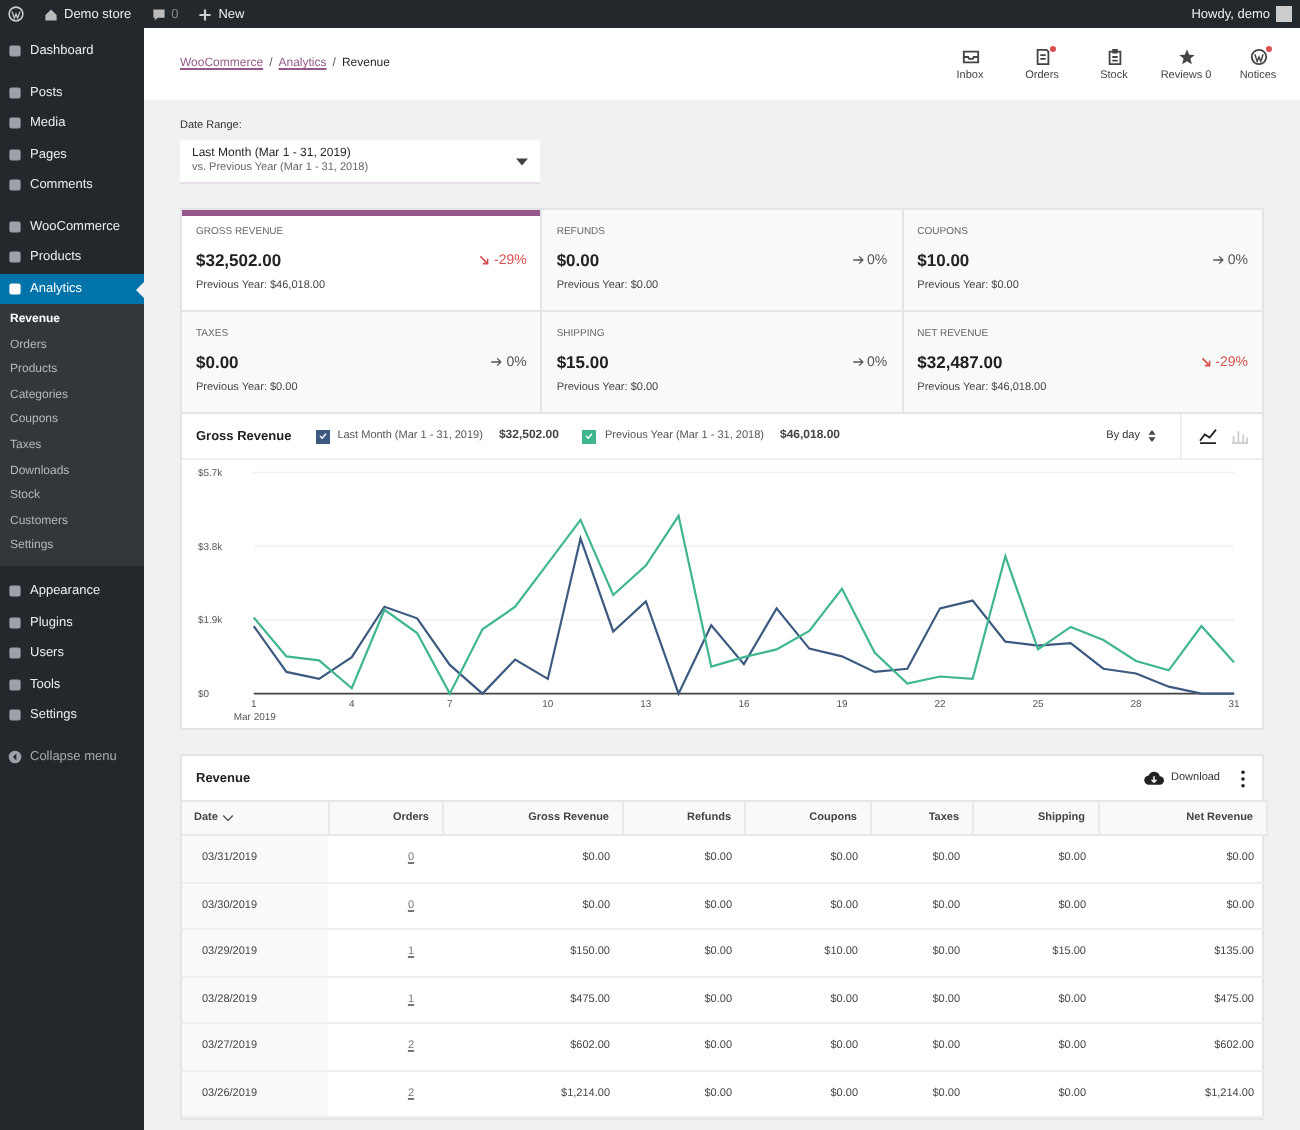  Describe the element at coordinates (970, 56) in the screenshot. I see `inbox-icon` at that location.